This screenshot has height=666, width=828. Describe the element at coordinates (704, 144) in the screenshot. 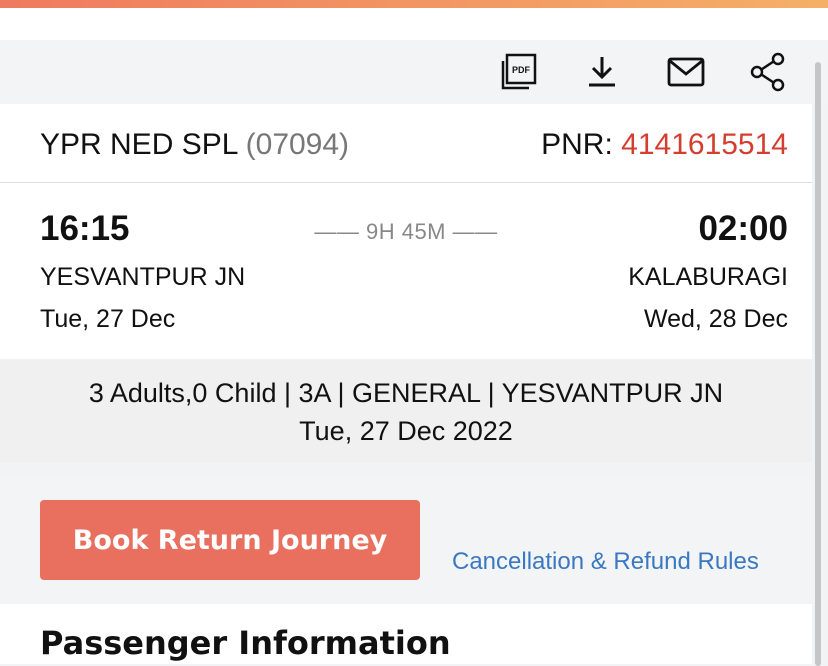

I see `pnr-value: 4141615514` at that location.